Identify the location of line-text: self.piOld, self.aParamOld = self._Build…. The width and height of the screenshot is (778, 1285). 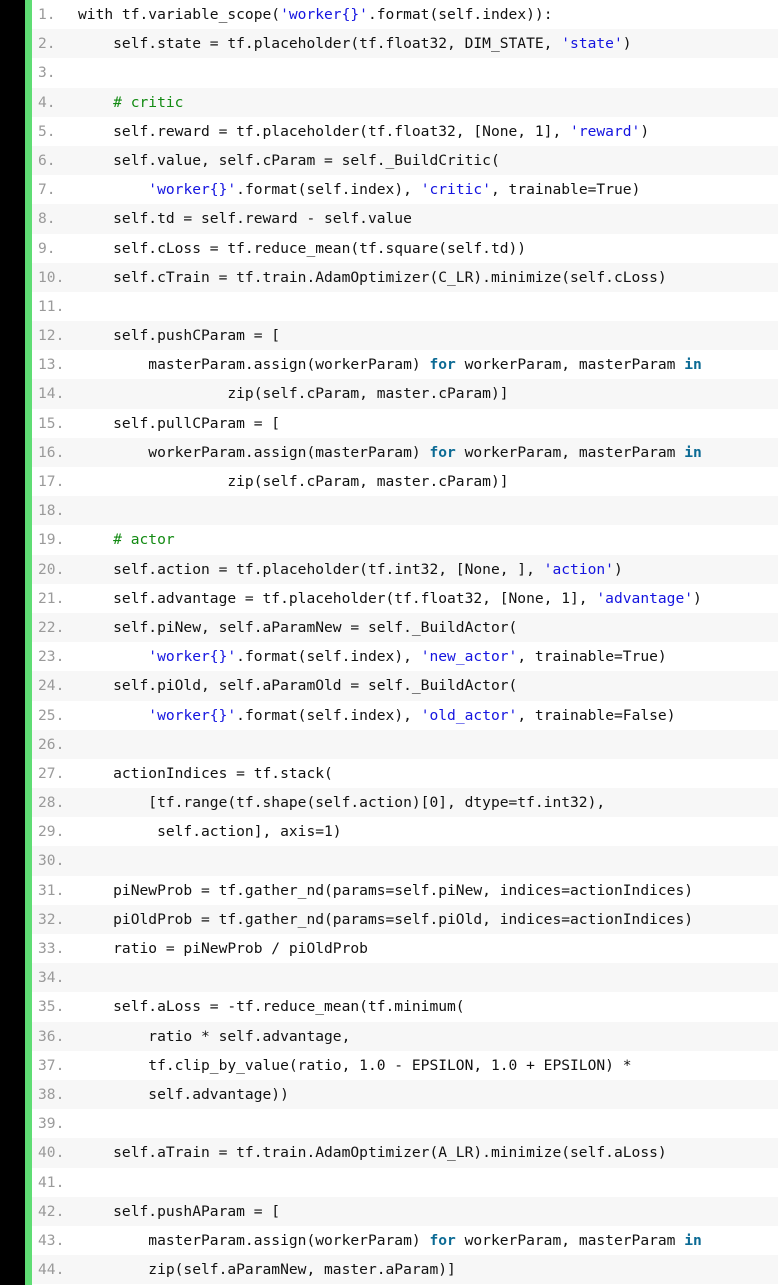
(297, 685).